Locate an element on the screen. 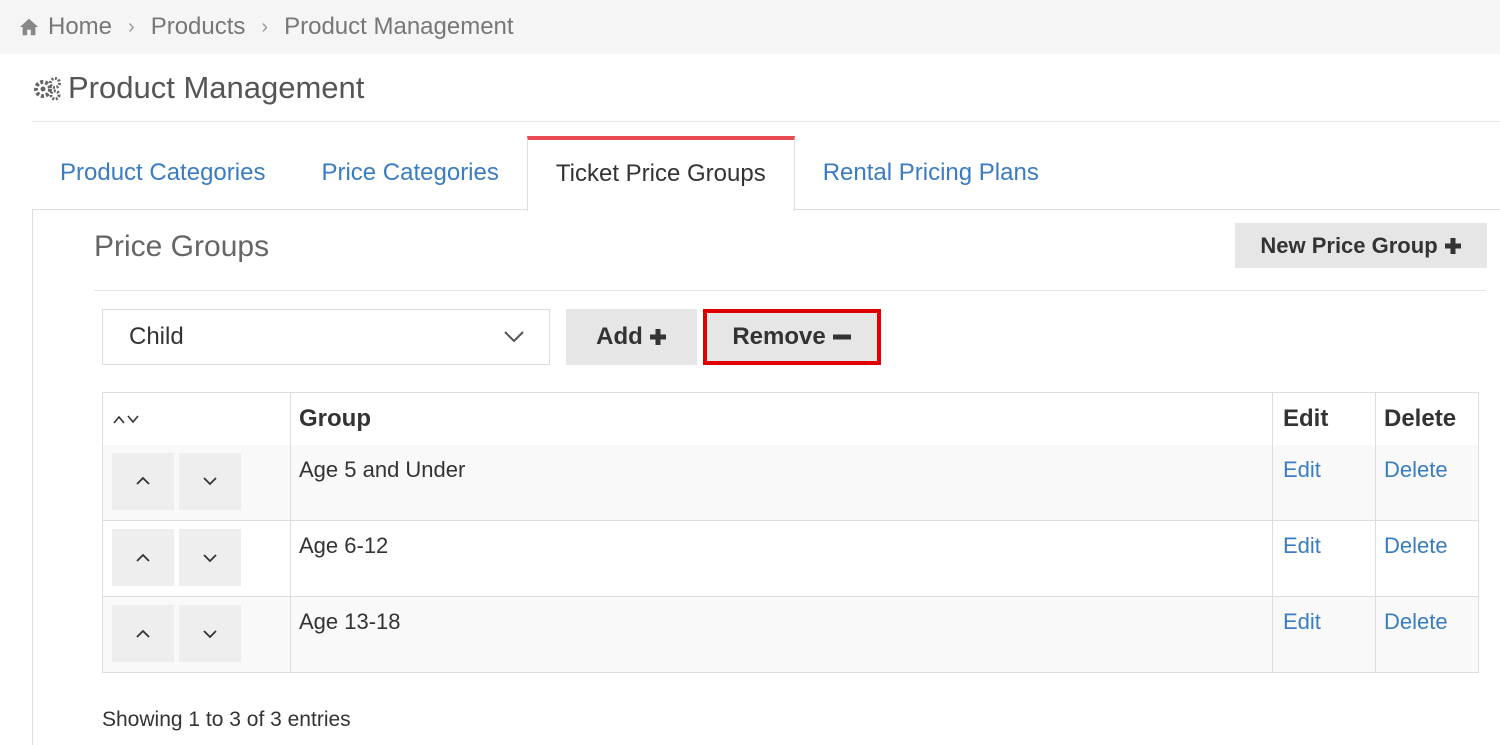  row-group-name: Age 5 and Under is located at coordinates (781, 482).